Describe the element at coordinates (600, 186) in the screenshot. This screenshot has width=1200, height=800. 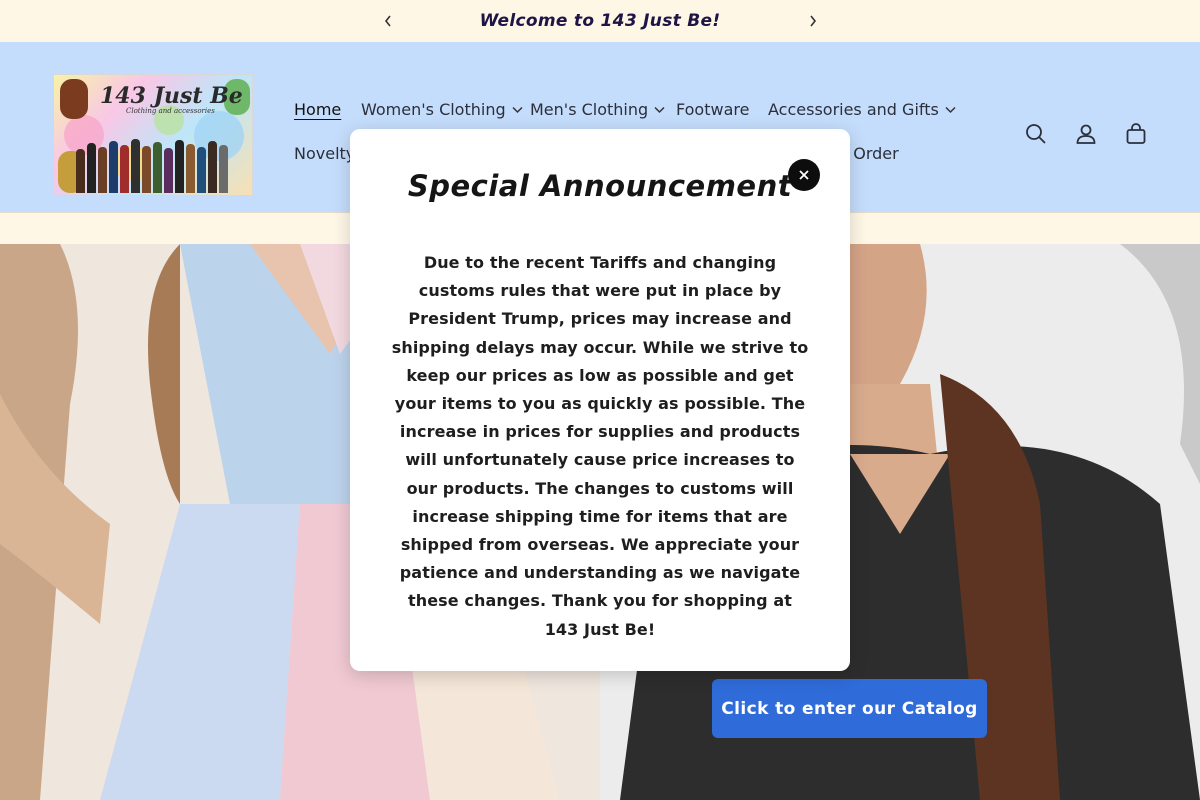
I see `modal-title: Special Announcement` at that location.